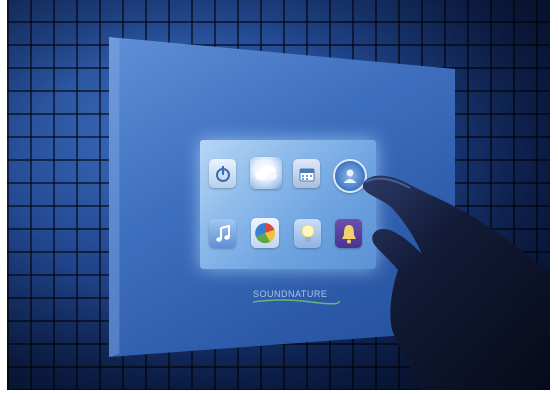 This screenshot has height=394, width=558. I want to click on power-glyph, so click(222, 173).